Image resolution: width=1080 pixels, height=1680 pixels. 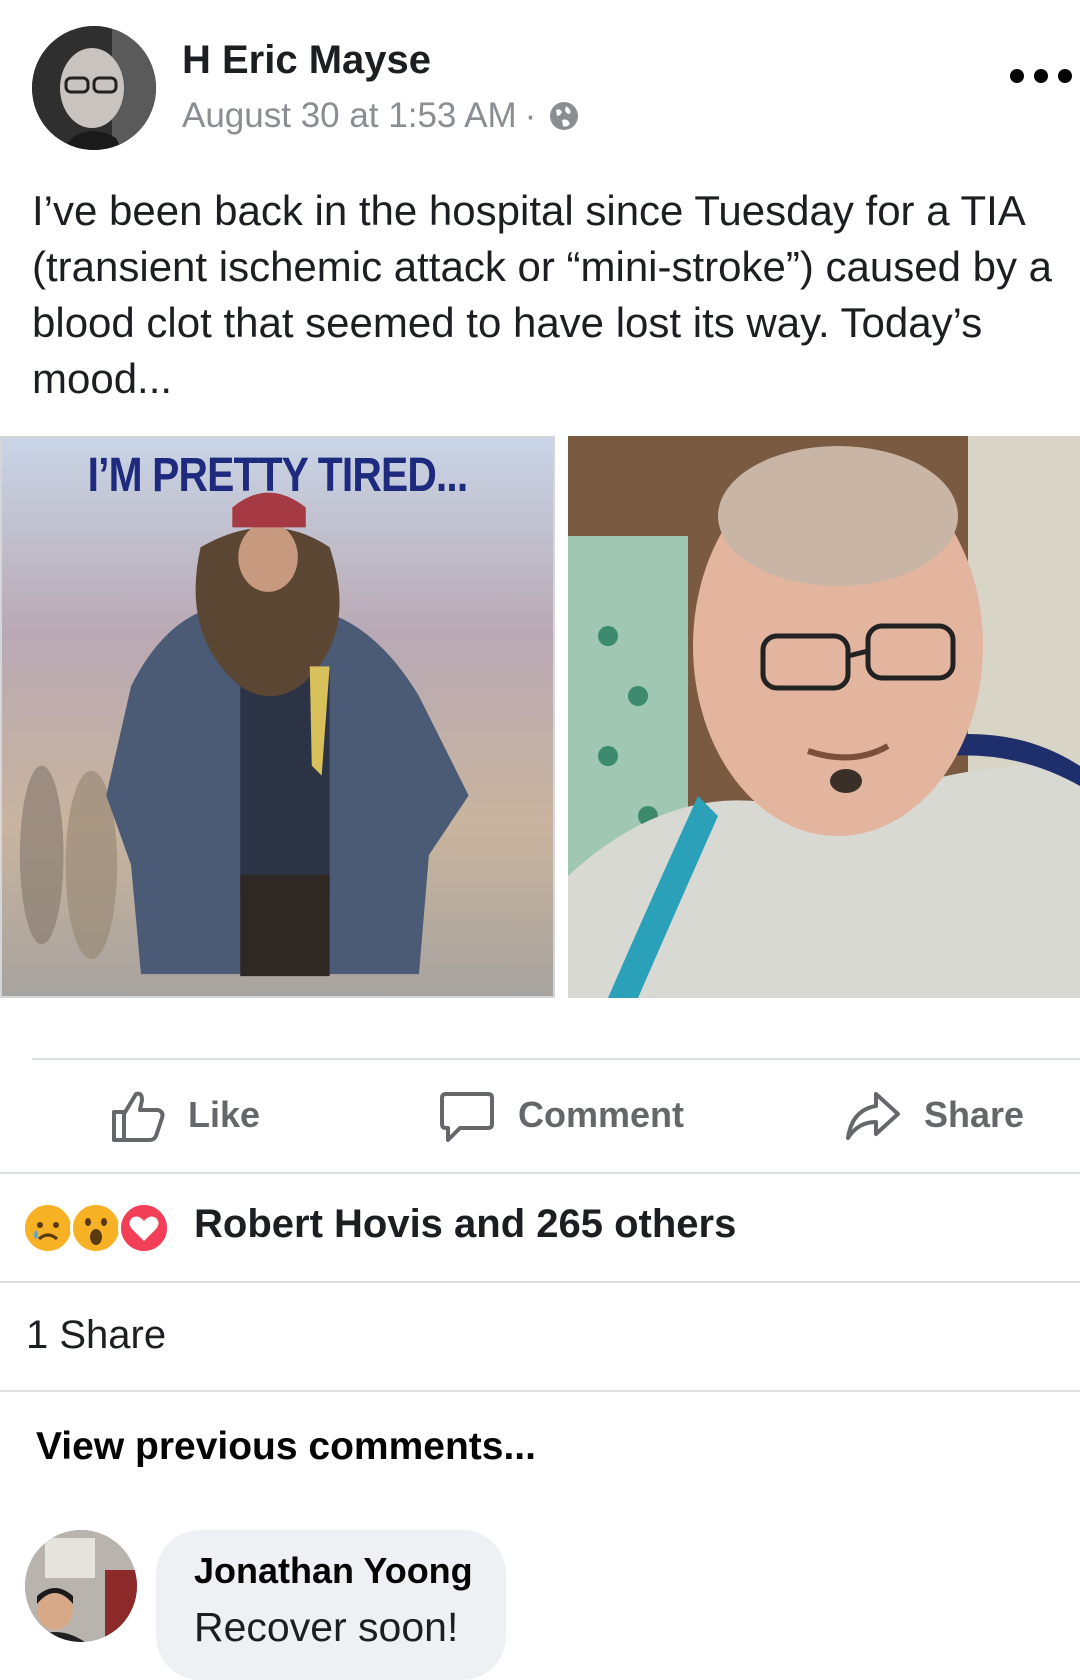 I want to click on wow-reaction-icon, so click(x=96, y=1228).